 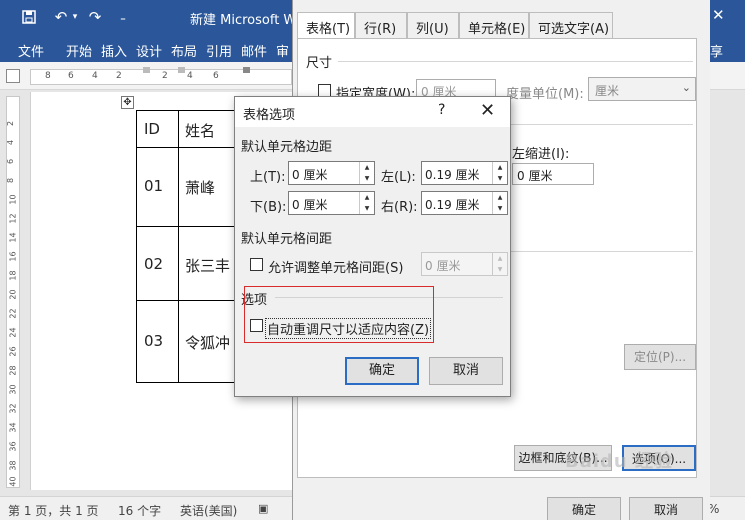 I want to click on cell-id: 02, so click(x=154, y=264).